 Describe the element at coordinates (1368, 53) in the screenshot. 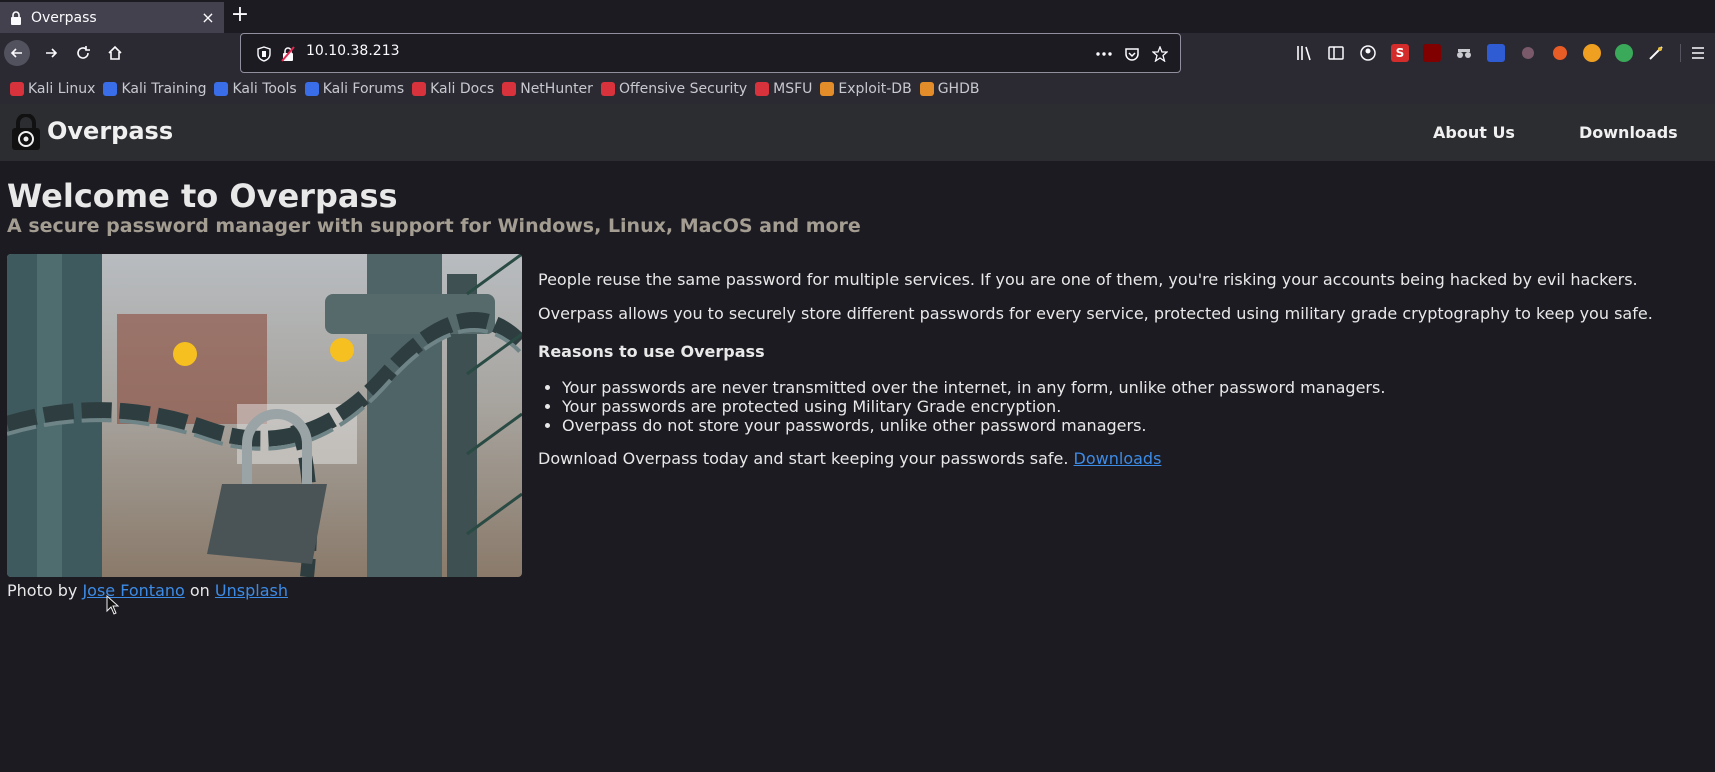

I see `account-icon` at that location.